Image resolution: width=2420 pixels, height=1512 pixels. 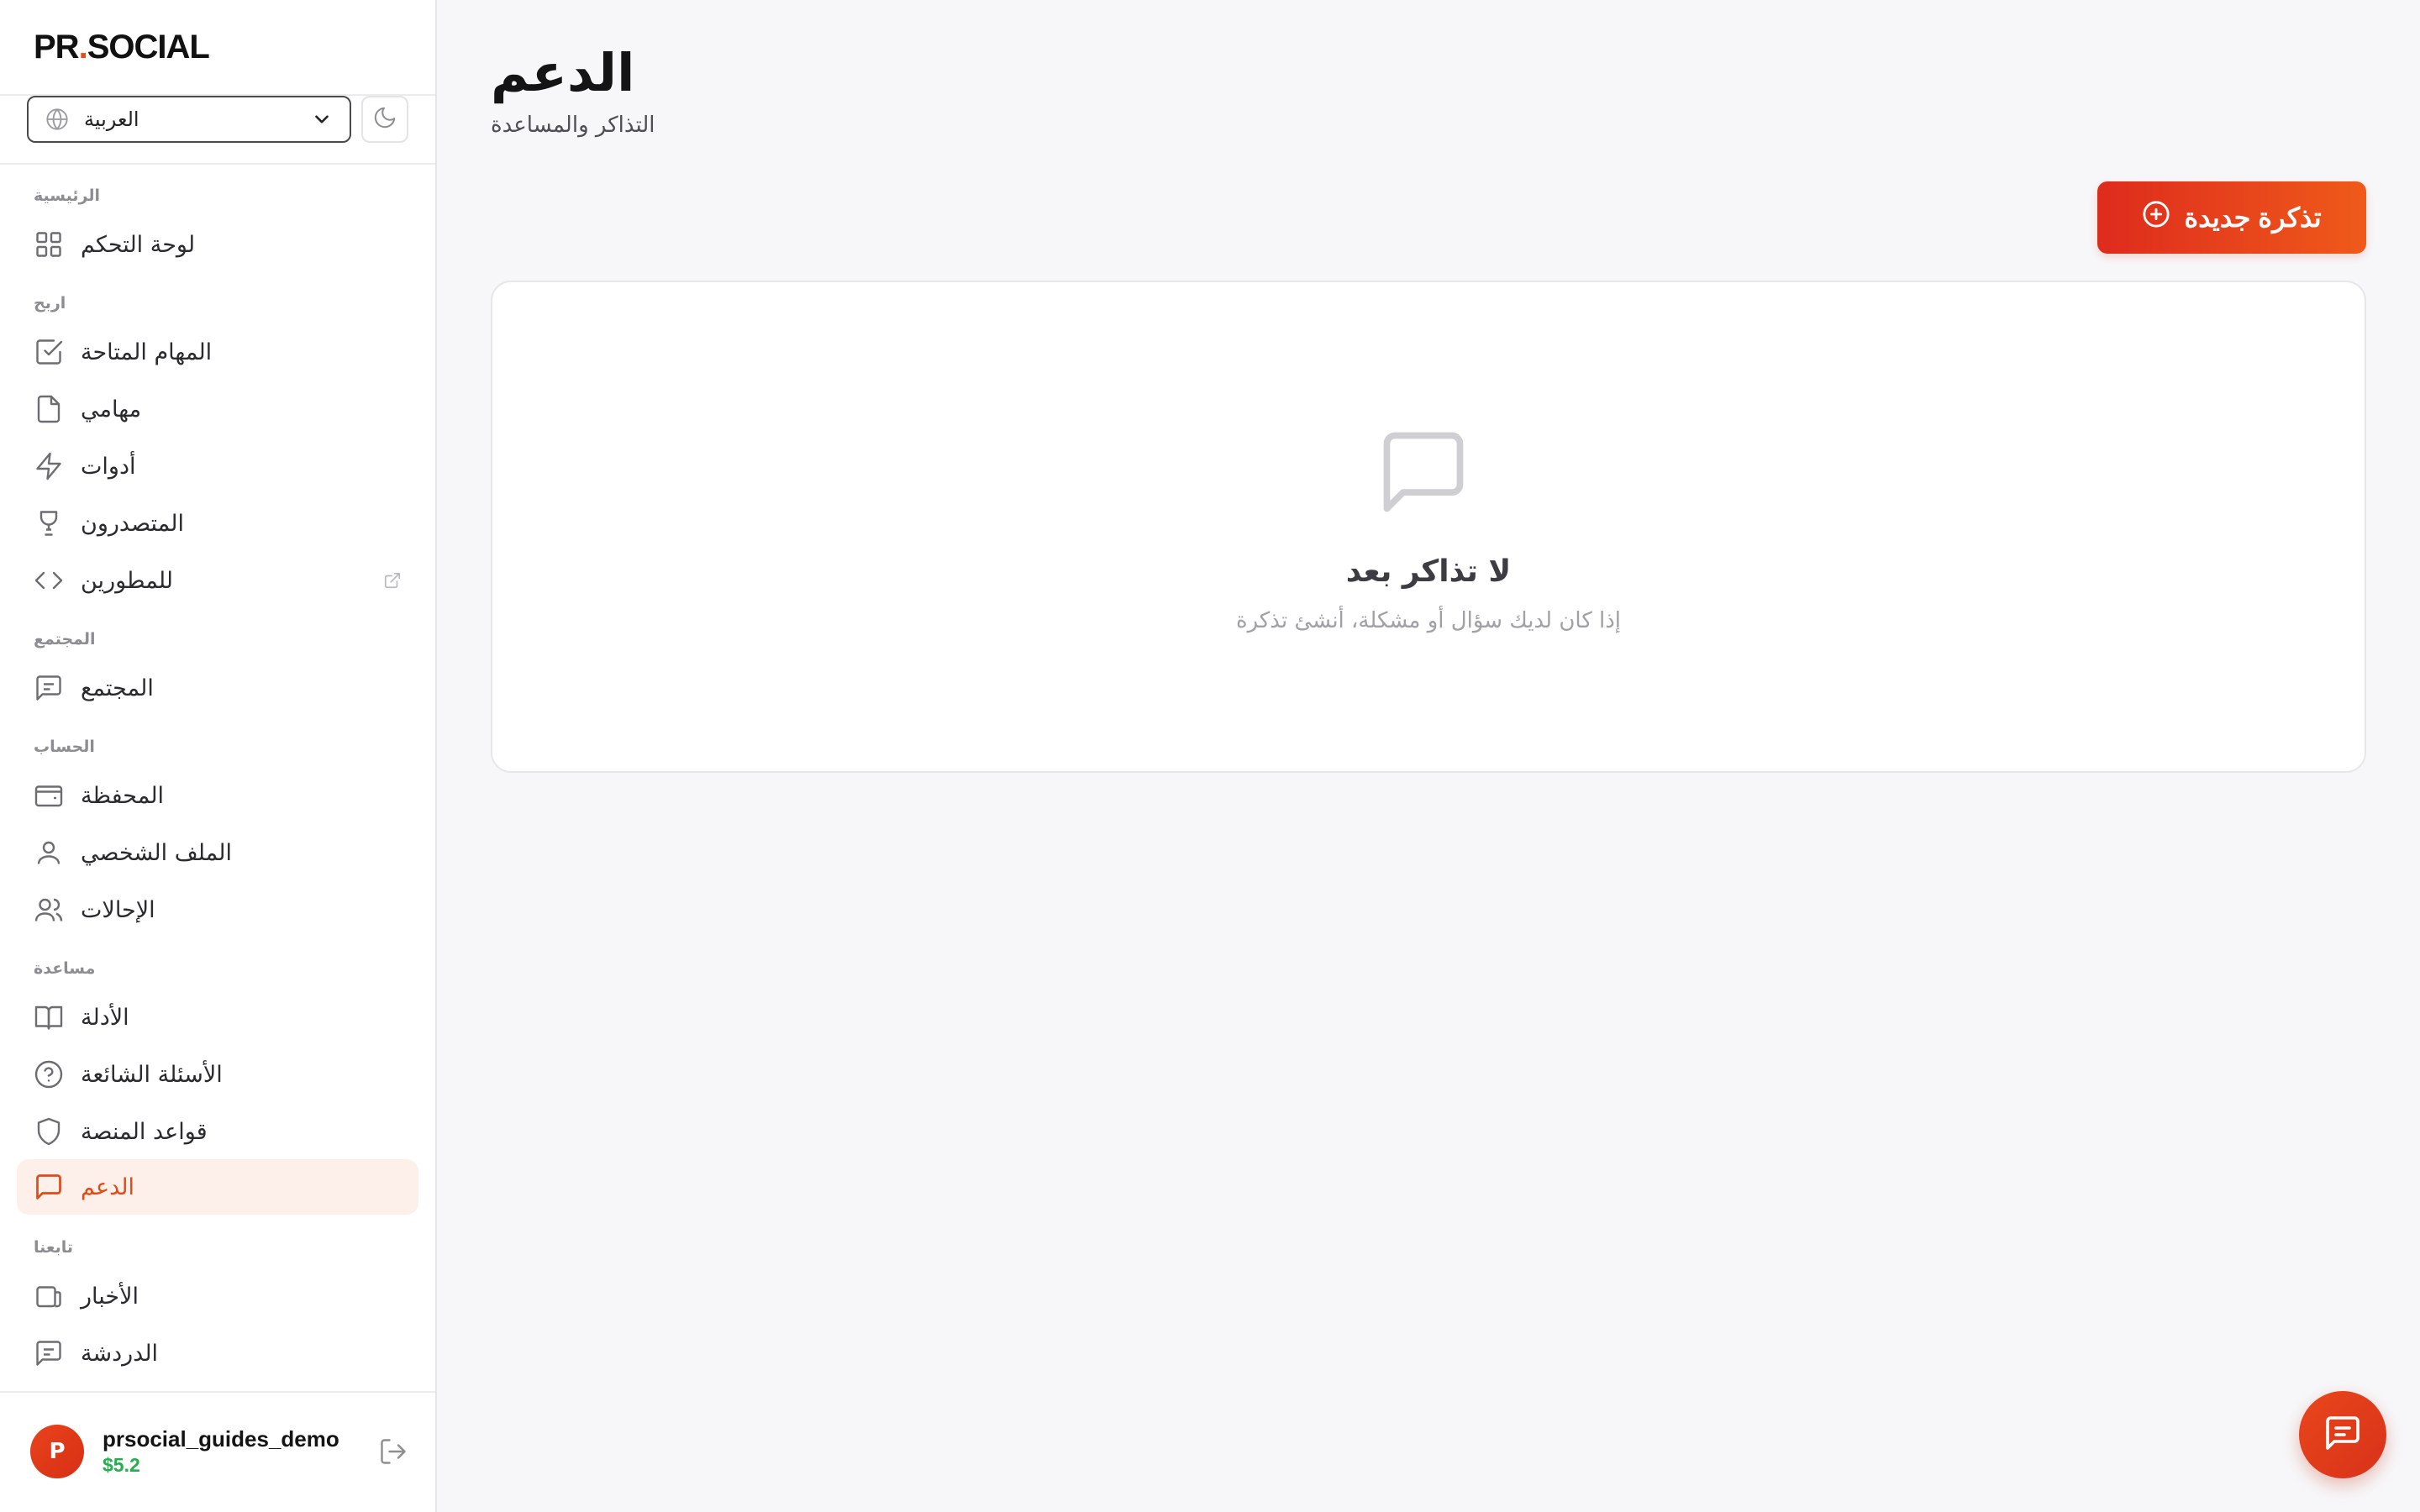 I want to click on section-label-main: الرئيسية, so click(x=67, y=195).